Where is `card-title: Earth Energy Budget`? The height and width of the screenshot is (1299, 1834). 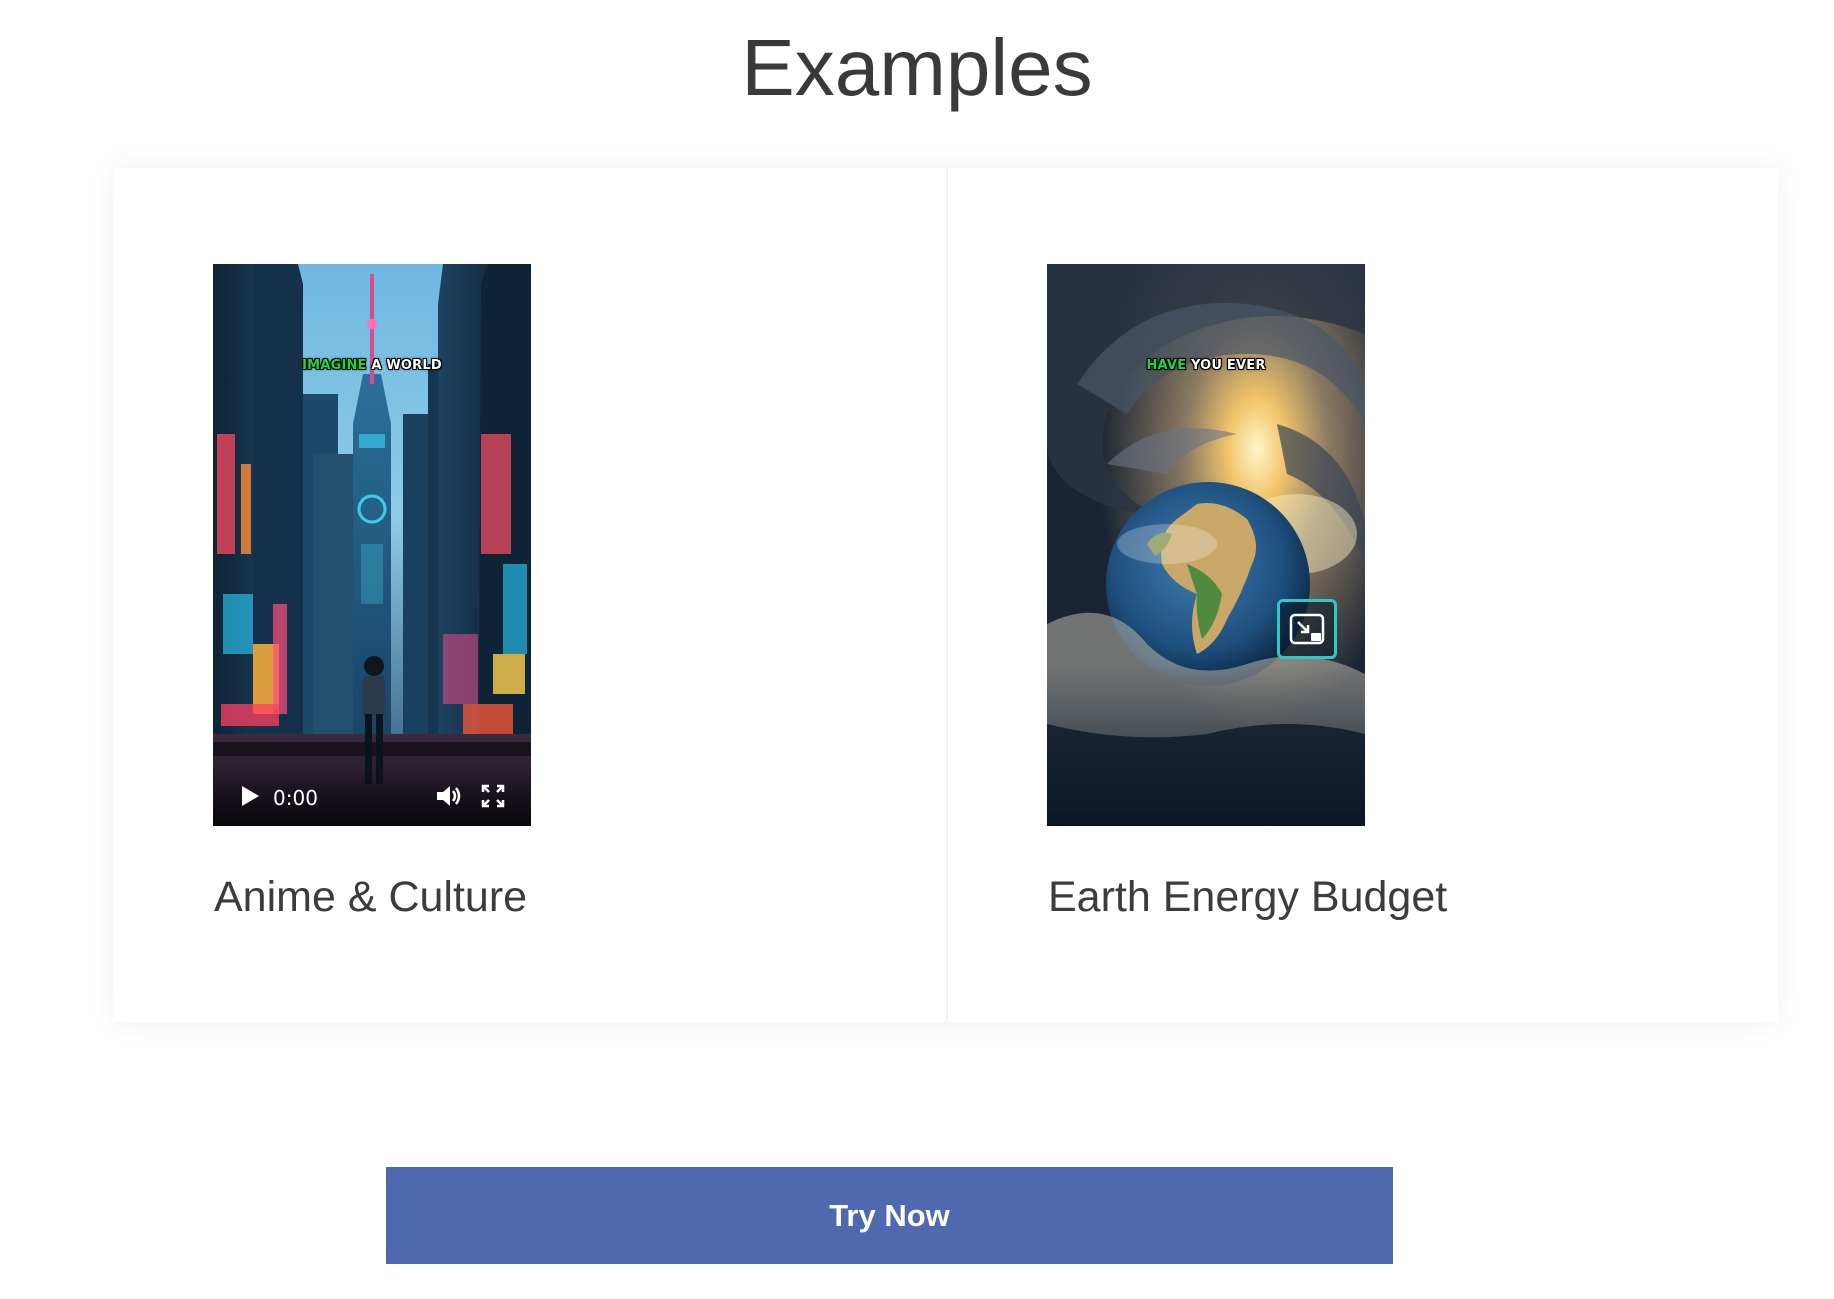
card-title: Earth Energy Budget is located at coordinates (1248, 897).